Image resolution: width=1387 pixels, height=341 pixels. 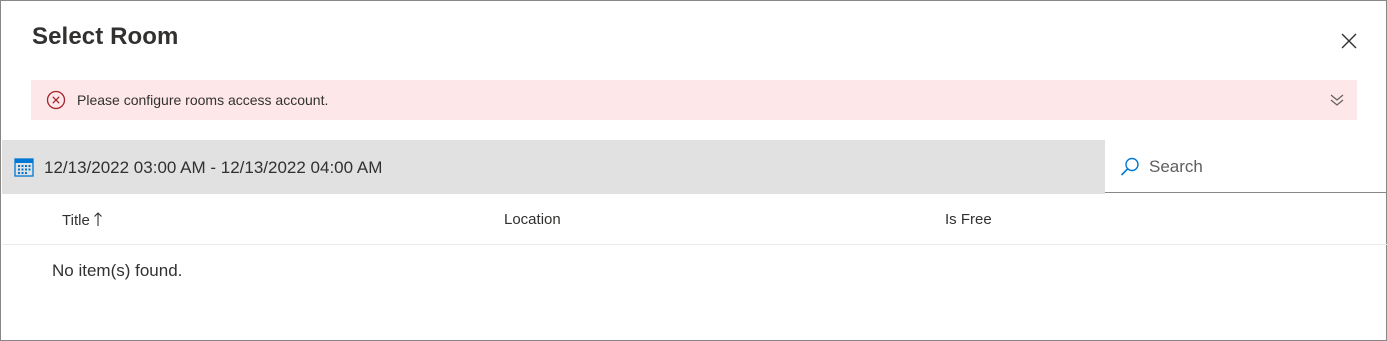 I want to click on table-header-row: Title Location Is Free, so click(x=694, y=220).